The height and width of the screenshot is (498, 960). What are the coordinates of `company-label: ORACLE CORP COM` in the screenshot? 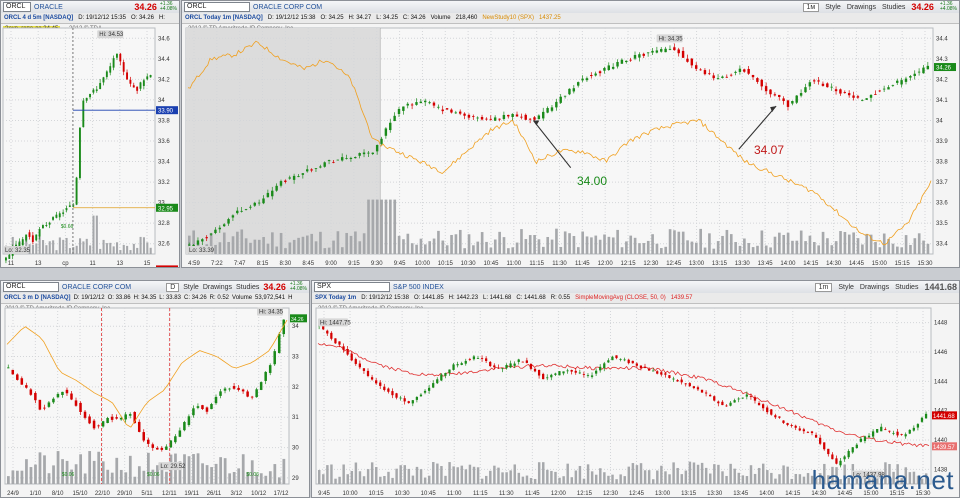 It's located at (288, 7).